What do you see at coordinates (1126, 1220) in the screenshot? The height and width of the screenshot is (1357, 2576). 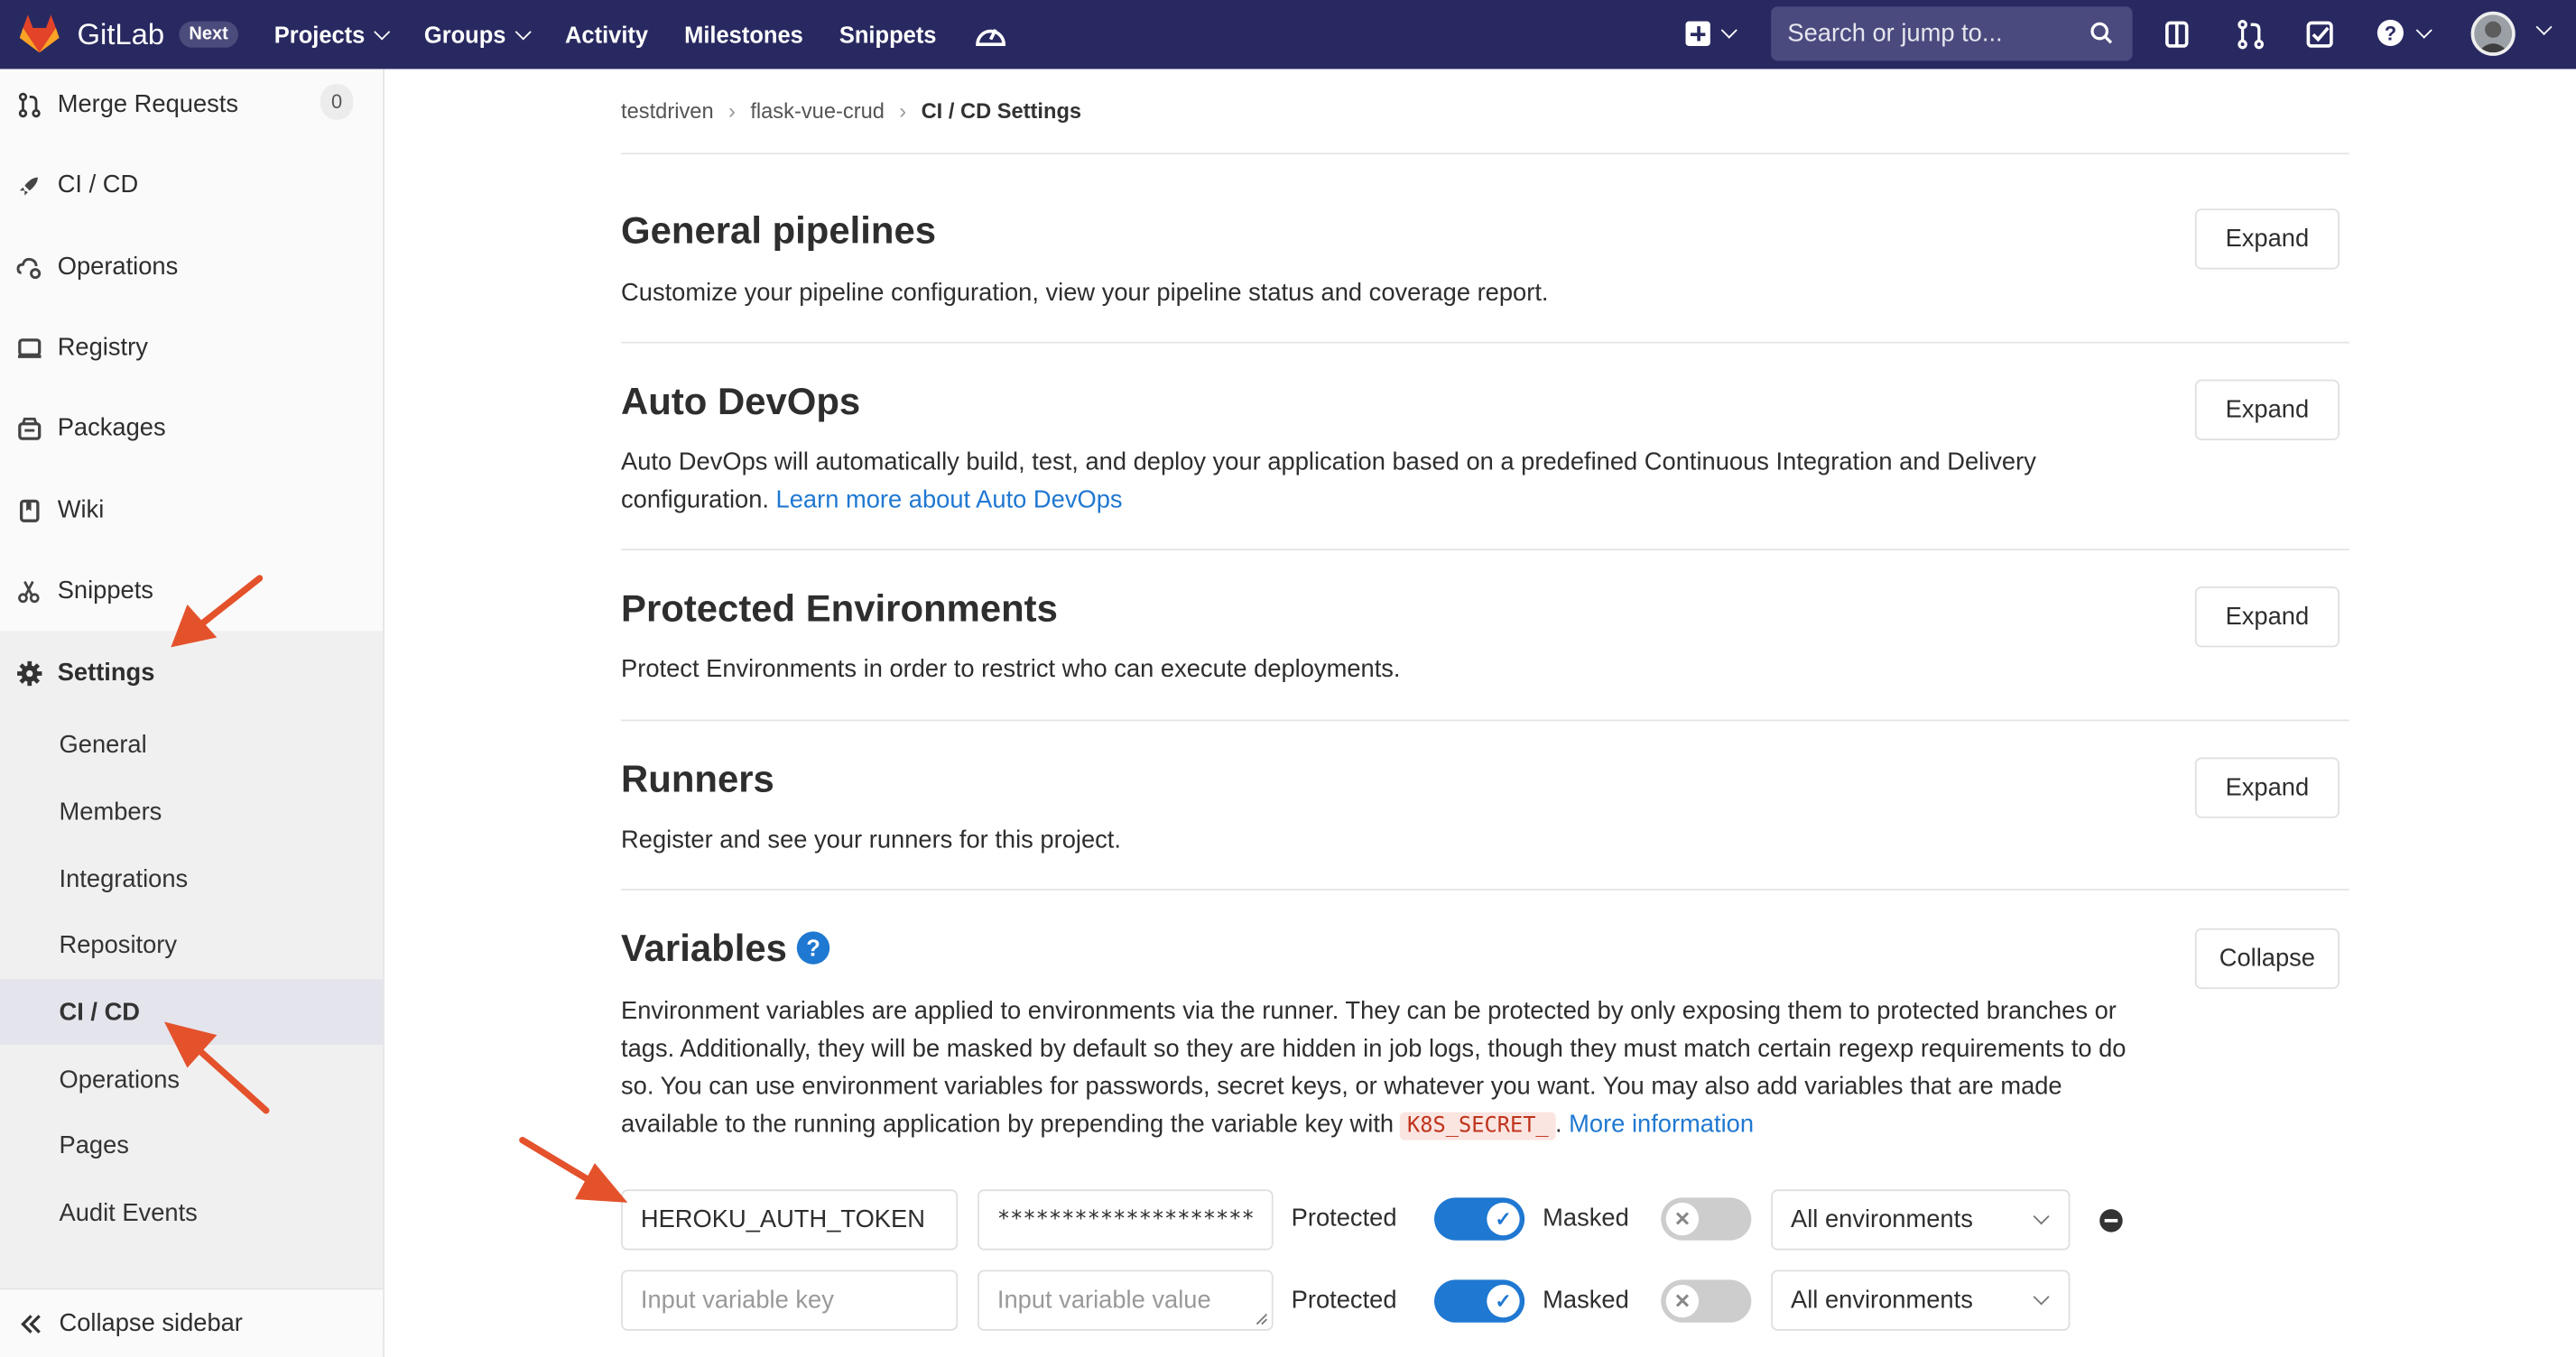 I see `variable-value-input: ********************` at bounding box center [1126, 1220].